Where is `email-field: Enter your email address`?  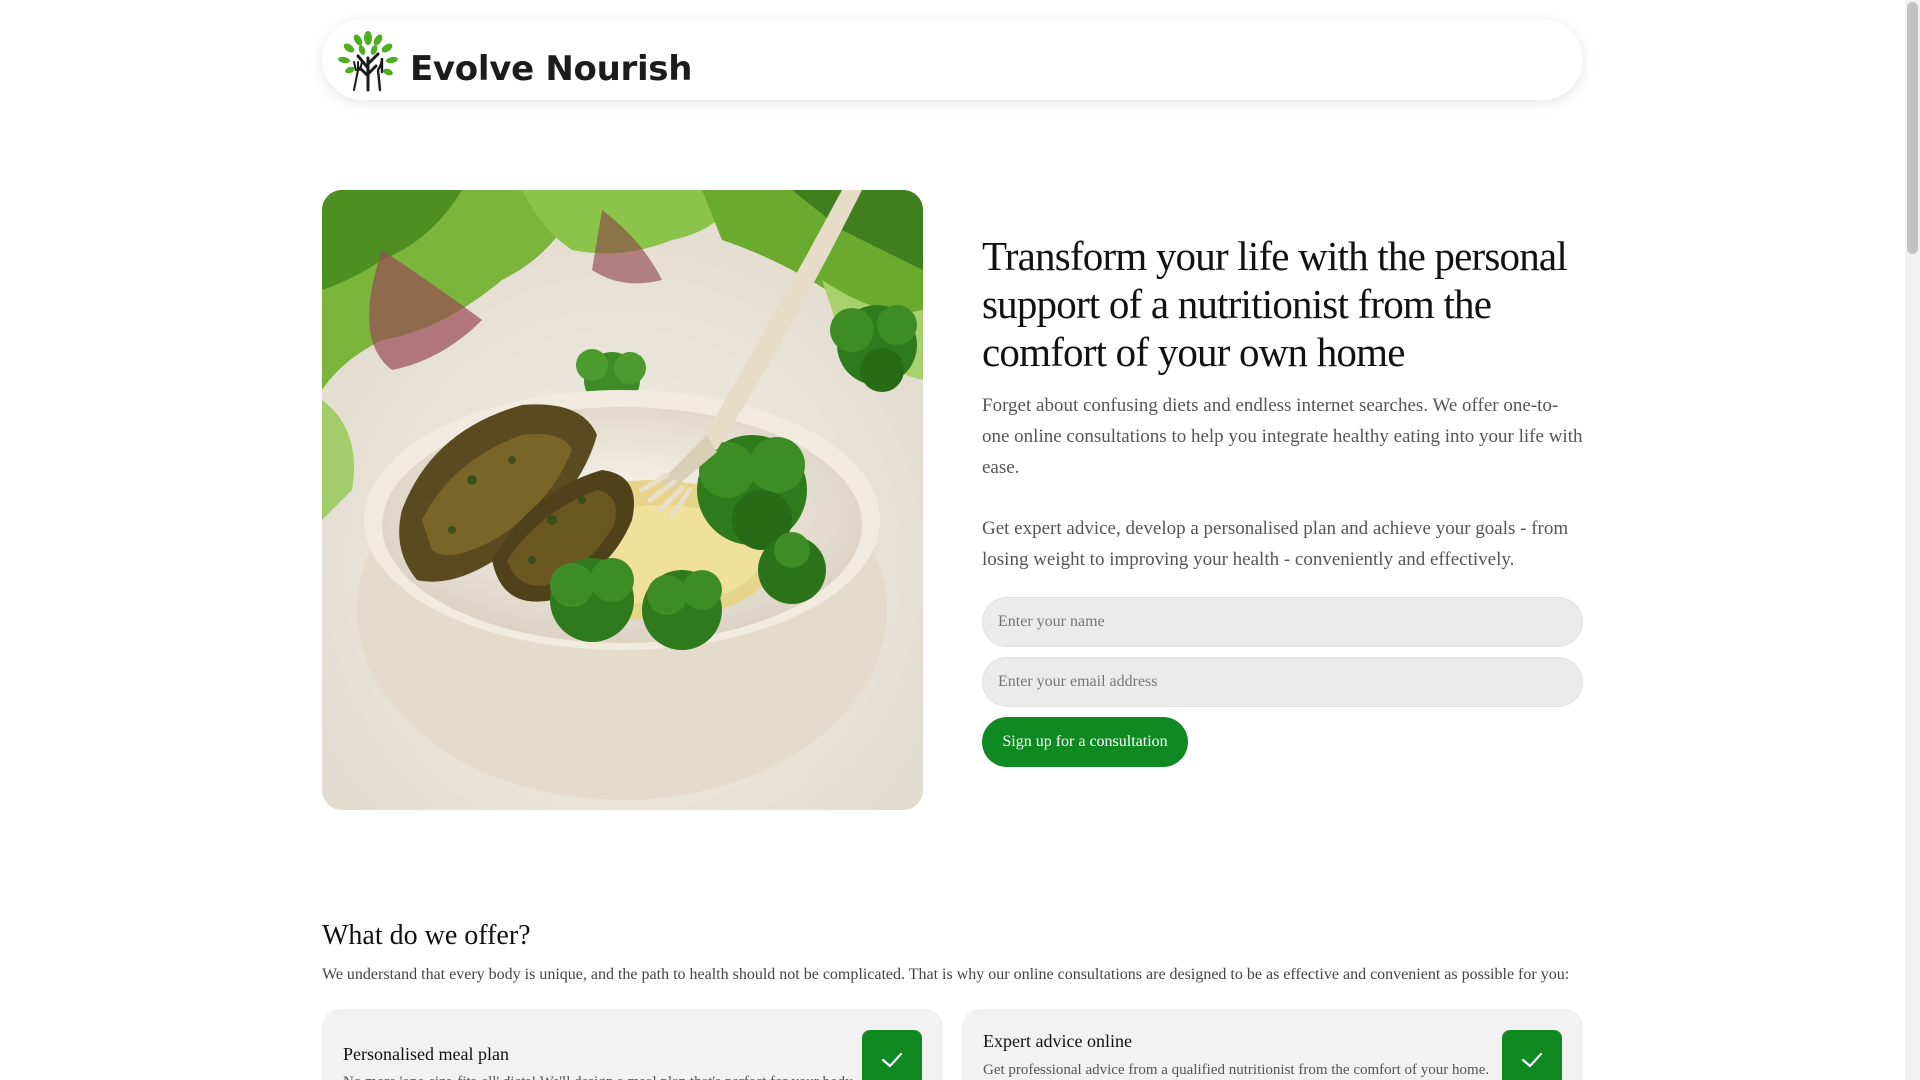 email-field: Enter your email address is located at coordinates (1282, 682).